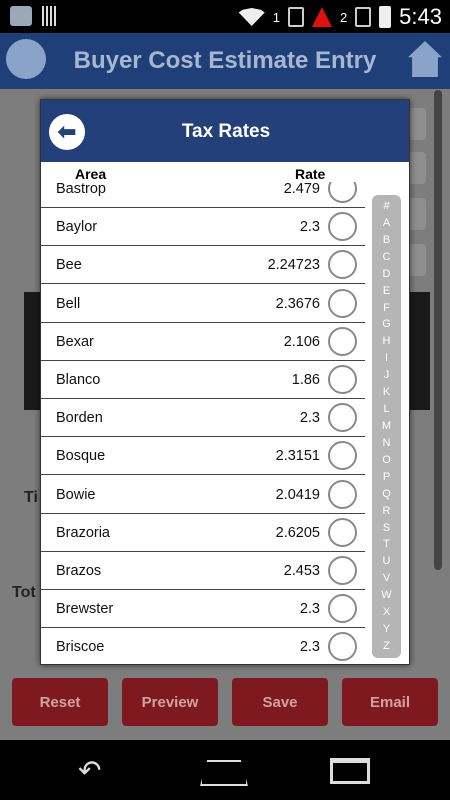  What do you see at coordinates (386, 324) in the screenshot?
I see `index-letter: G` at bounding box center [386, 324].